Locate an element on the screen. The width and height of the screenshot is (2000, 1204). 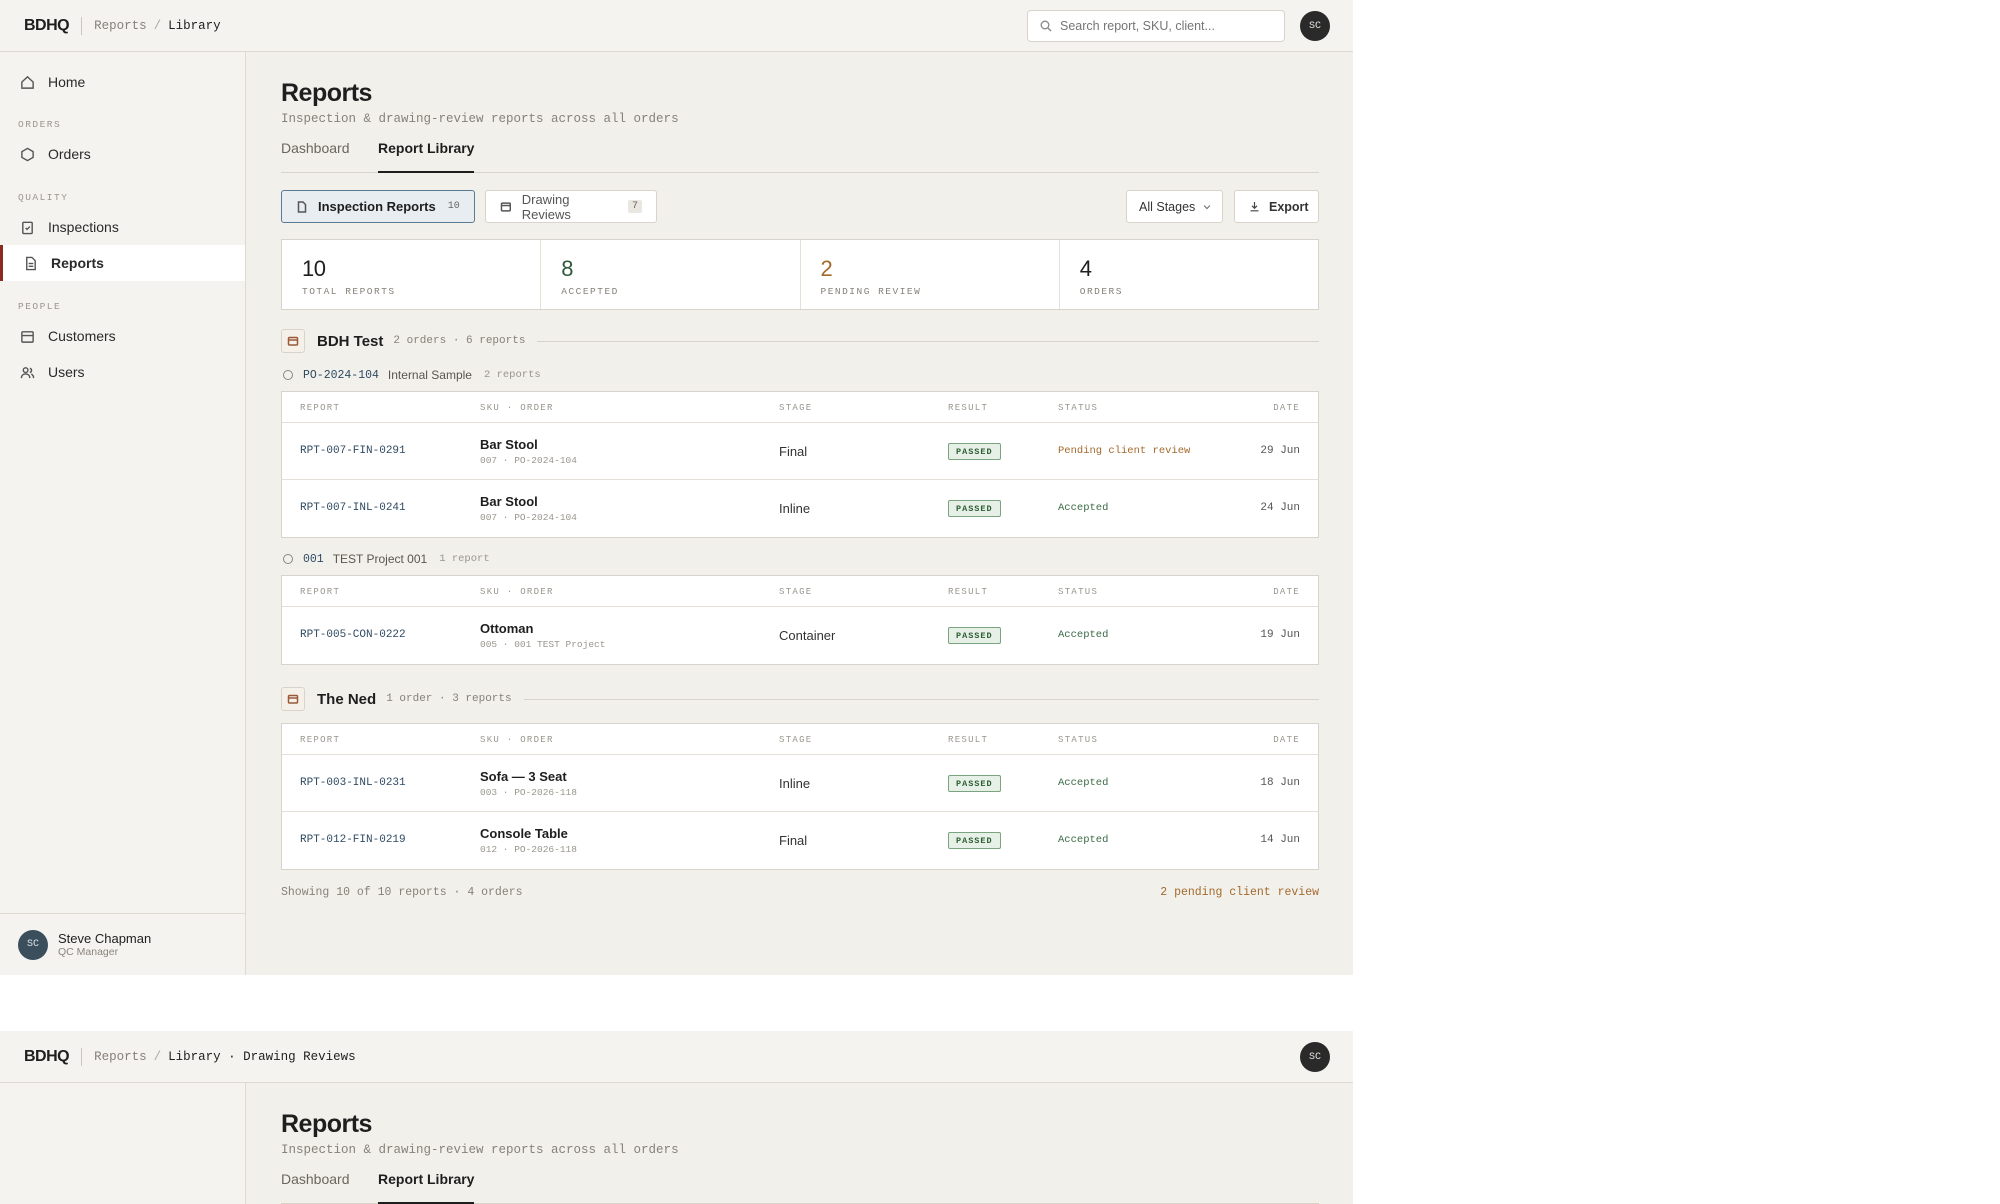
current-user: SC Steve Chapman QC Manager is located at coordinates (122, 944).